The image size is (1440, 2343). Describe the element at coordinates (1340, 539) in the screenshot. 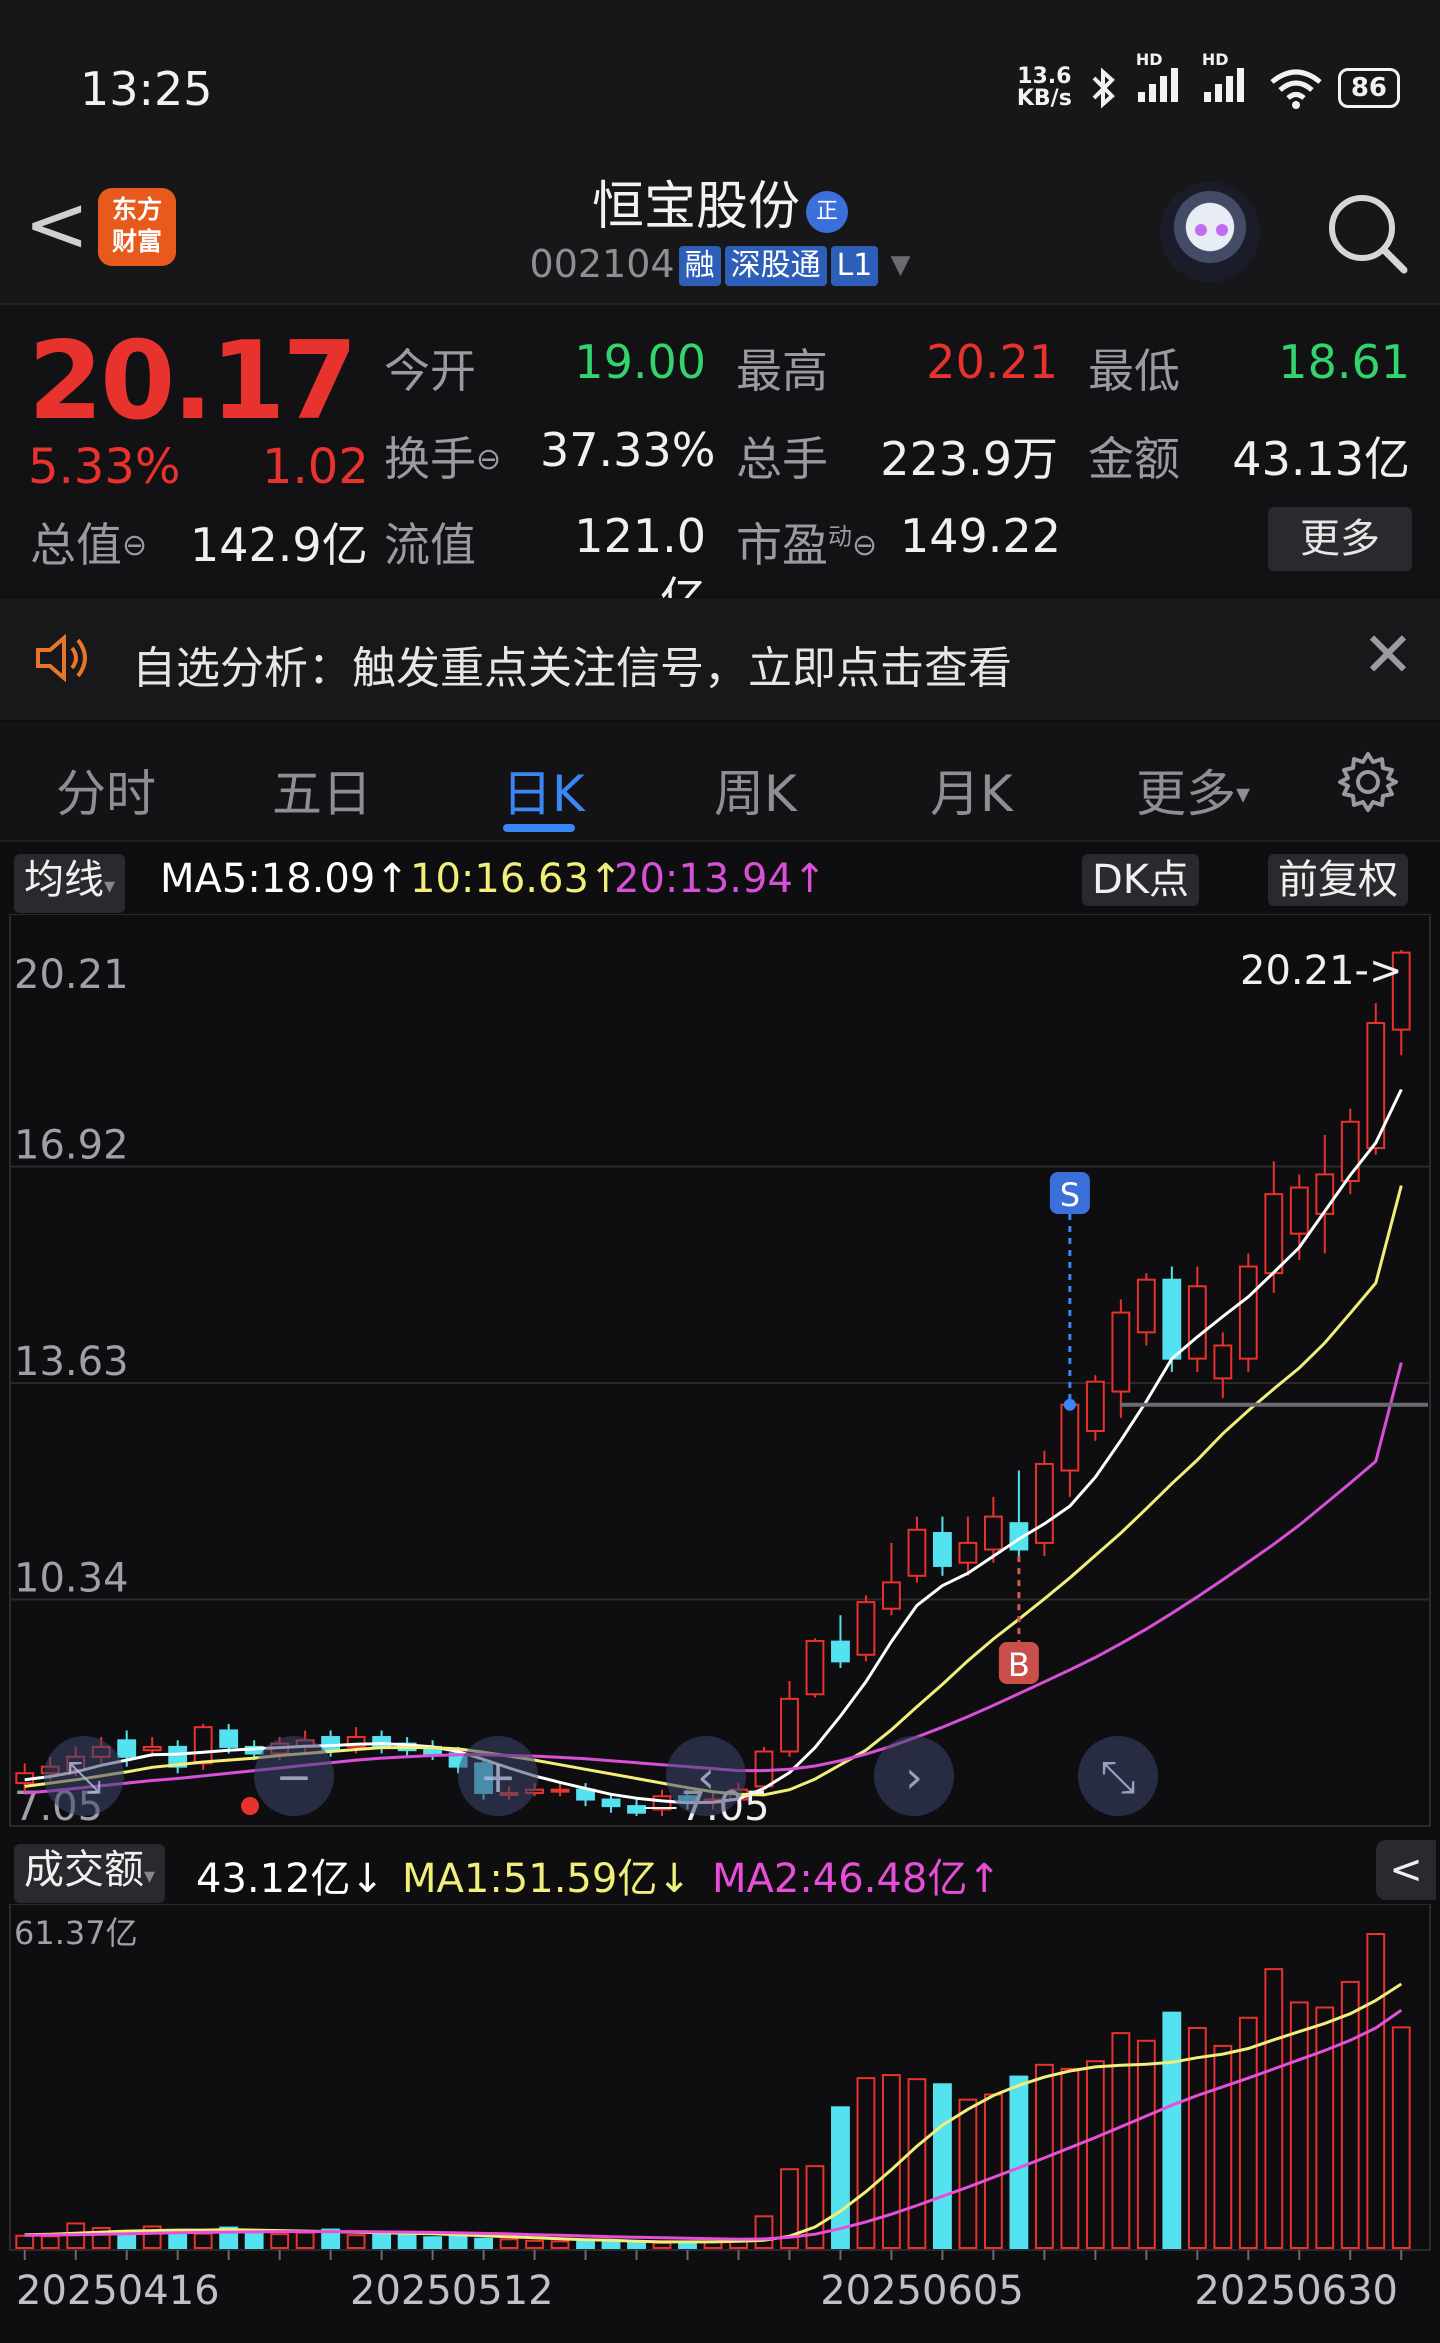

I see `more-stats-button: 更多` at that location.